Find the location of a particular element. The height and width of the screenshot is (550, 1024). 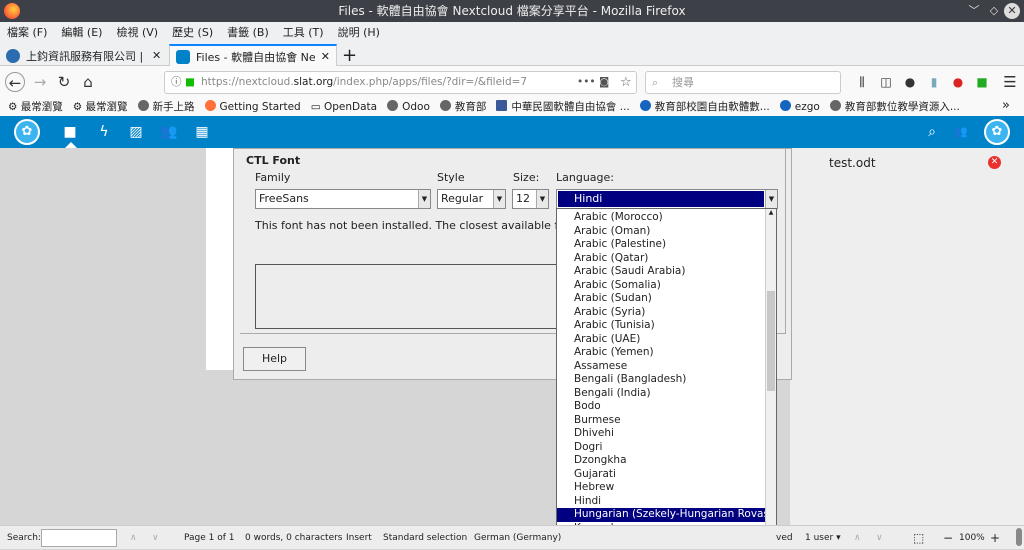

new-tab-button: + is located at coordinates (349, 55).